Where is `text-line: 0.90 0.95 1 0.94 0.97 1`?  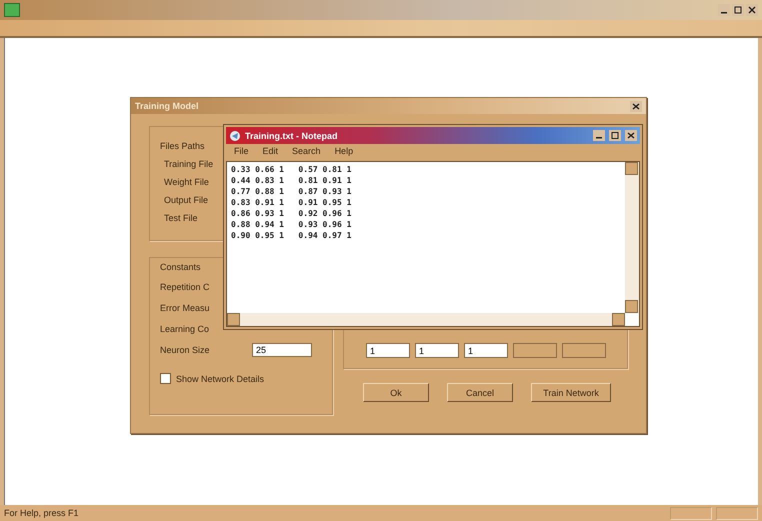 text-line: 0.90 0.95 1 0.94 0.97 1 is located at coordinates (291, 235).